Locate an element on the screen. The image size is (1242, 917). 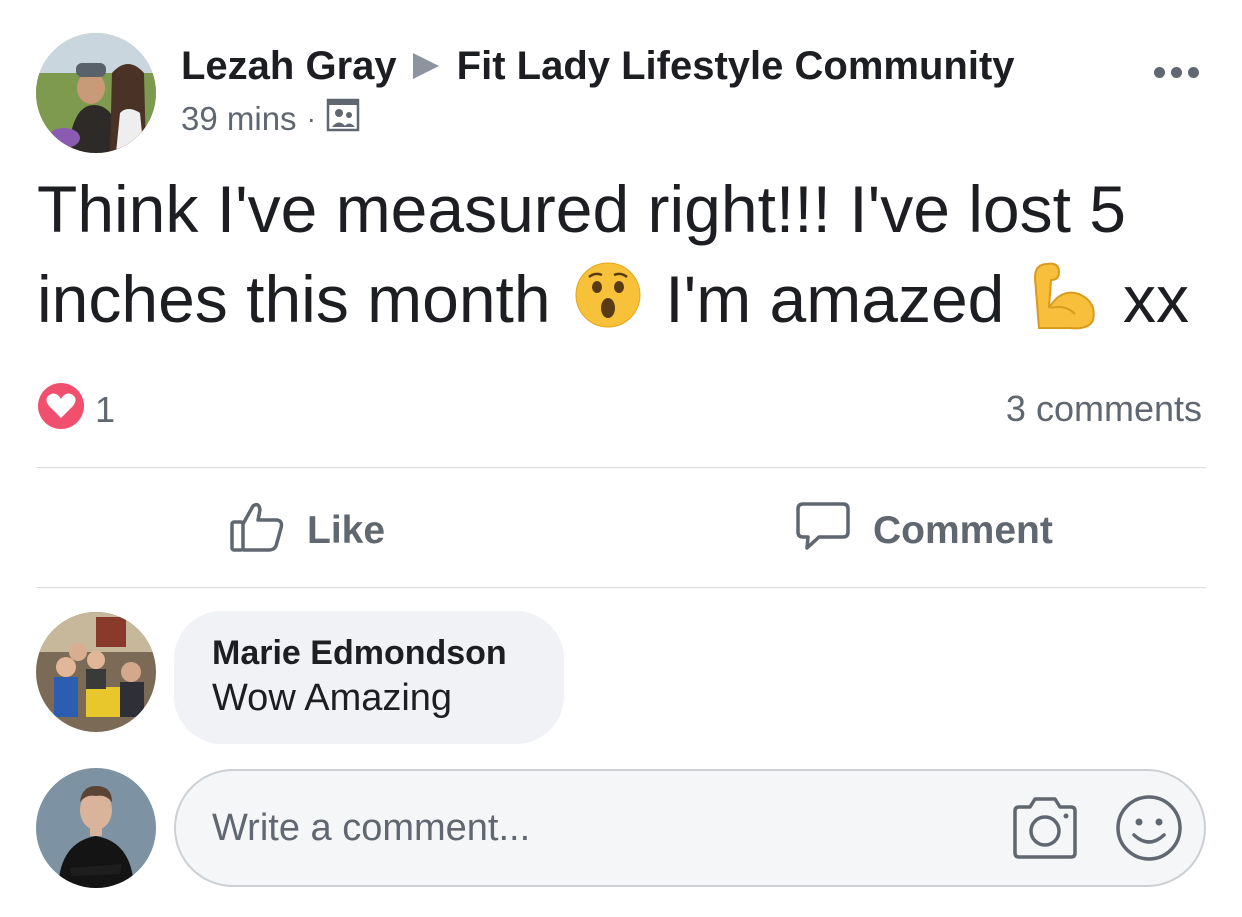
emoji-smiley-icon is located at coordinates (1149, 830).